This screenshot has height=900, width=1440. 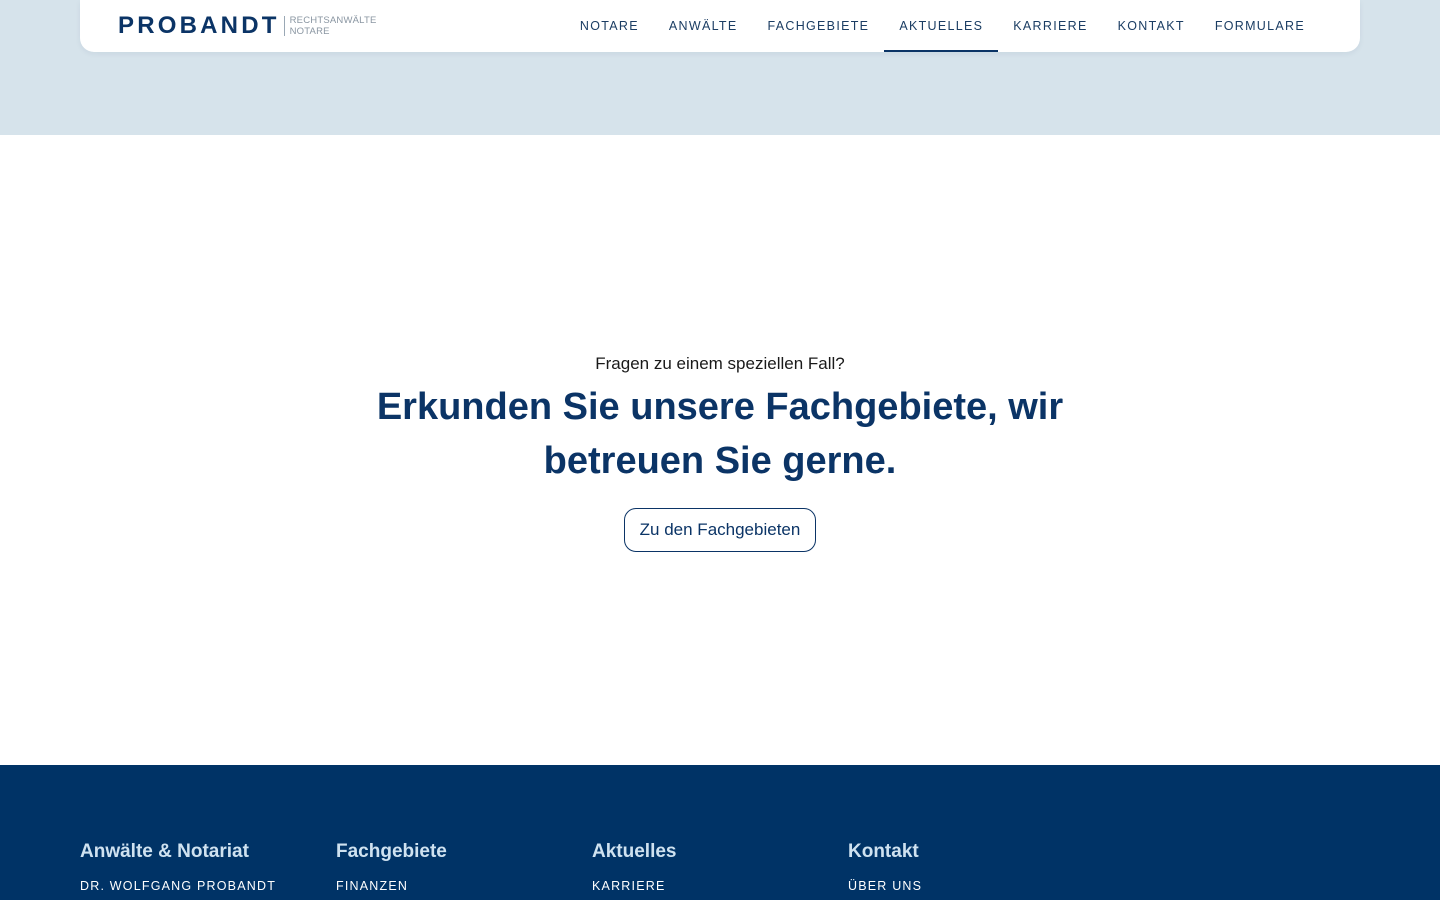 I want to click on fachgebiete-button: Zu den Fachgebieten, so click(x=720, y=530).